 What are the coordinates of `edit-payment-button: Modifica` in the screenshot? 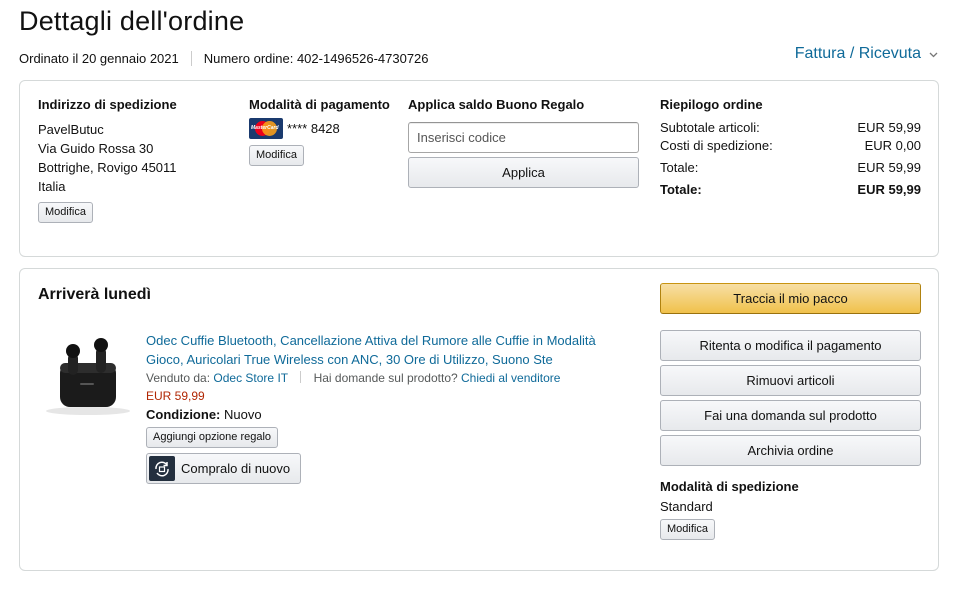 It's located at (276, 155).